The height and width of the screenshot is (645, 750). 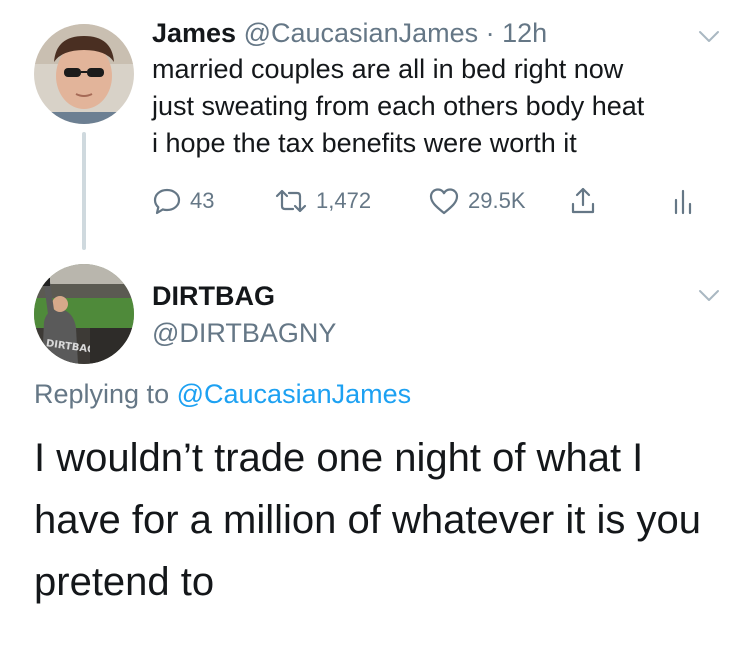 I want to click on analytics-button, so click(x=685, y=201).